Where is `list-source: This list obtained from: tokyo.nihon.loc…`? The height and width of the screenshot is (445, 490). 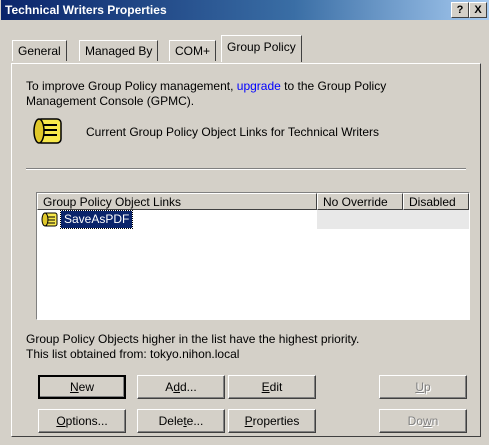 list-source: This list obtained from: tokyo.nihon.loc… is located at coordinates (133, 354).